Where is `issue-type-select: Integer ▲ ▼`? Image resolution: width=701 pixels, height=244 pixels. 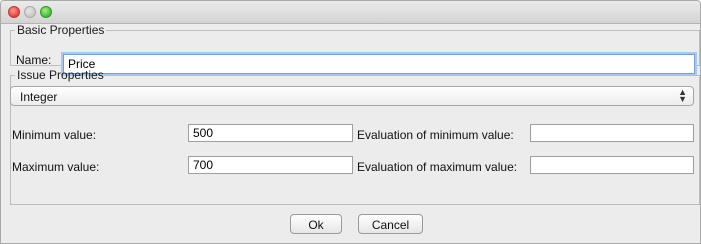 issue-type-select: Integer ▲ ▼ is located at coordinates (352, 96).